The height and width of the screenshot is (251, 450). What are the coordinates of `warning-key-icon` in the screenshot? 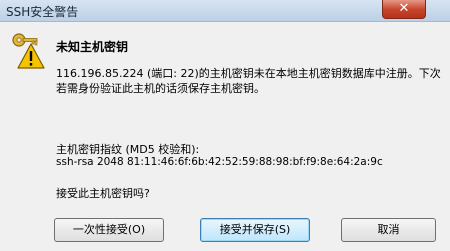 It's located at (28, 50).